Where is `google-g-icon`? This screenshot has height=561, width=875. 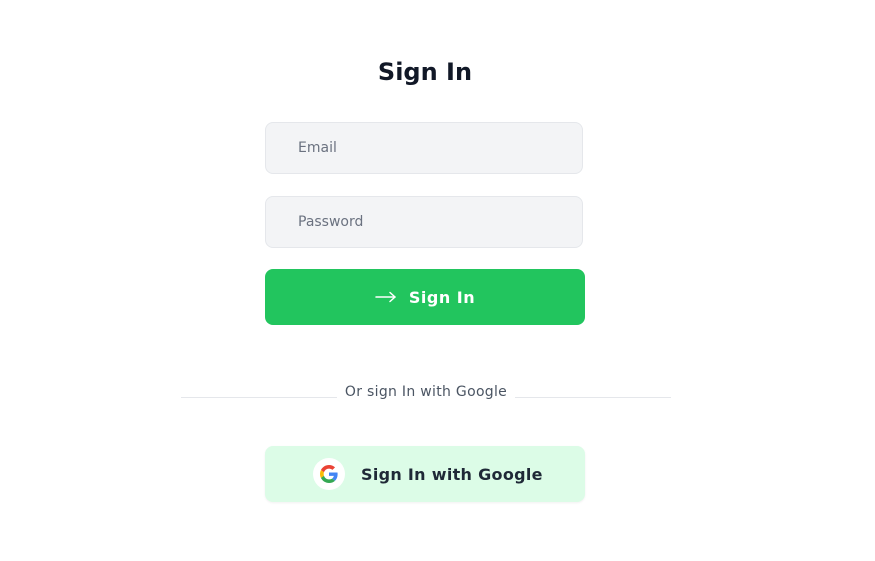 google-g-icon is located at coordinates (329, 474).